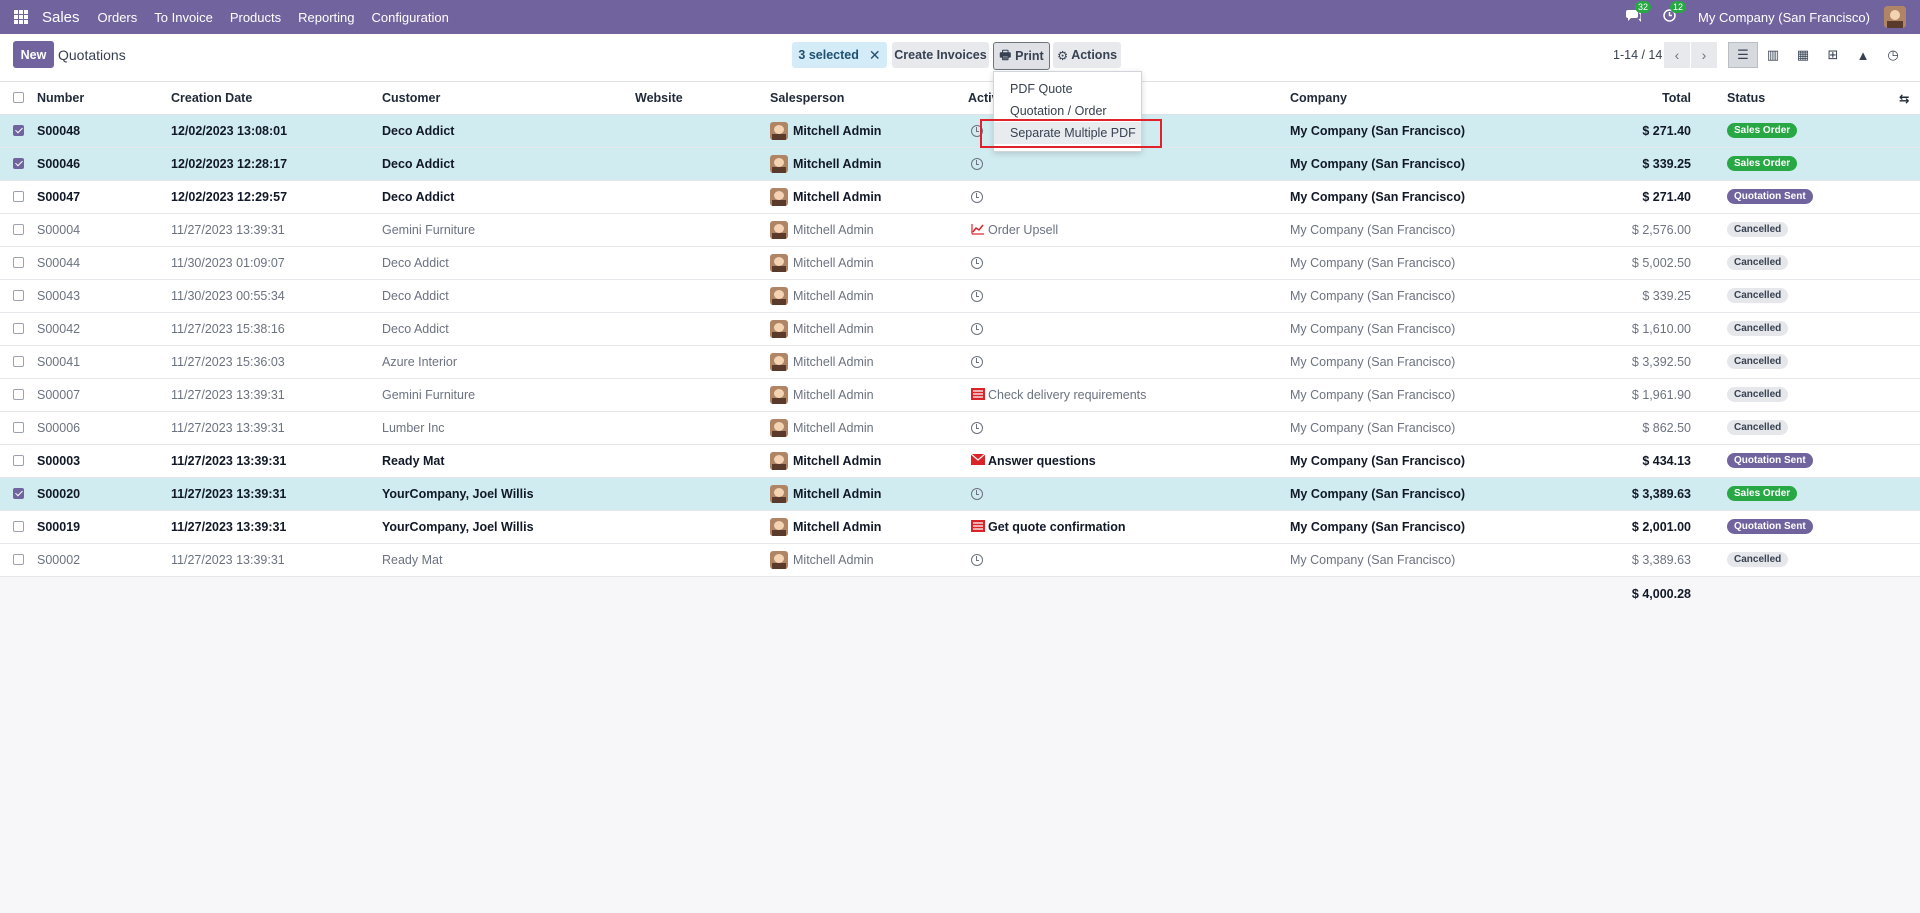  I want to click on header-website: Website, so click(659, 98).